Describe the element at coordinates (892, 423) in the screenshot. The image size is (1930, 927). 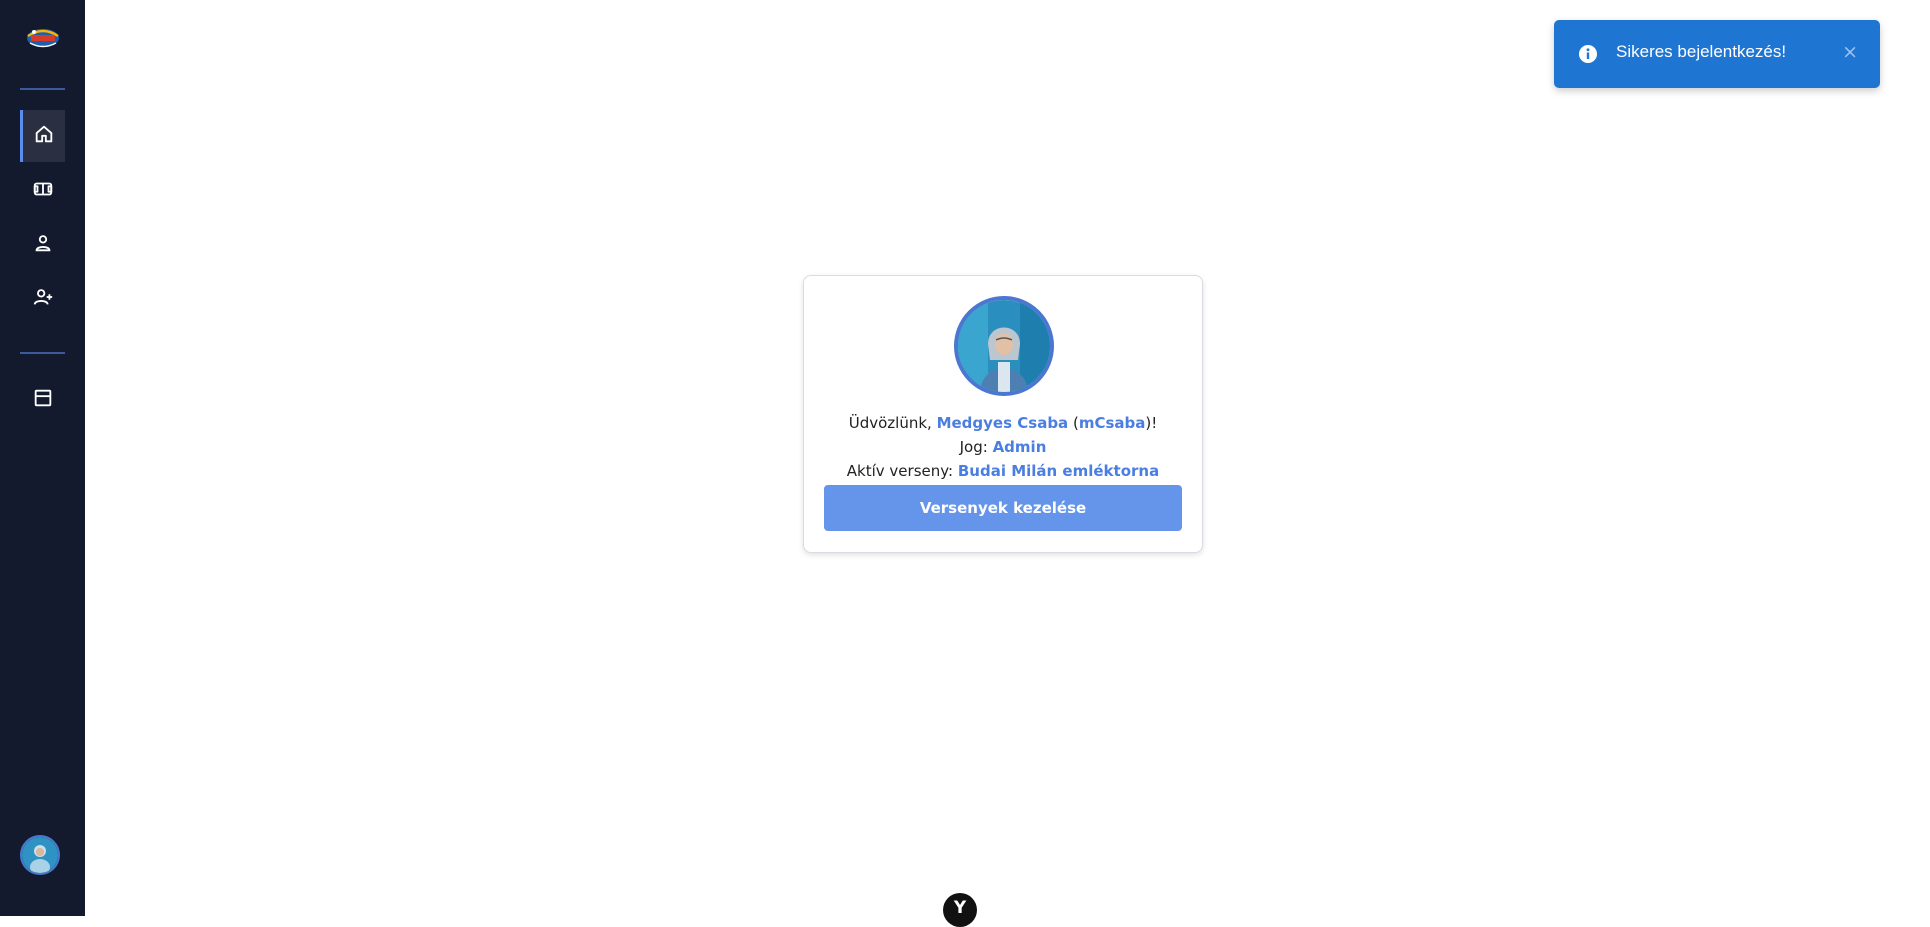
I see `greeting-prefix: Üdvözlünk,` at that location.